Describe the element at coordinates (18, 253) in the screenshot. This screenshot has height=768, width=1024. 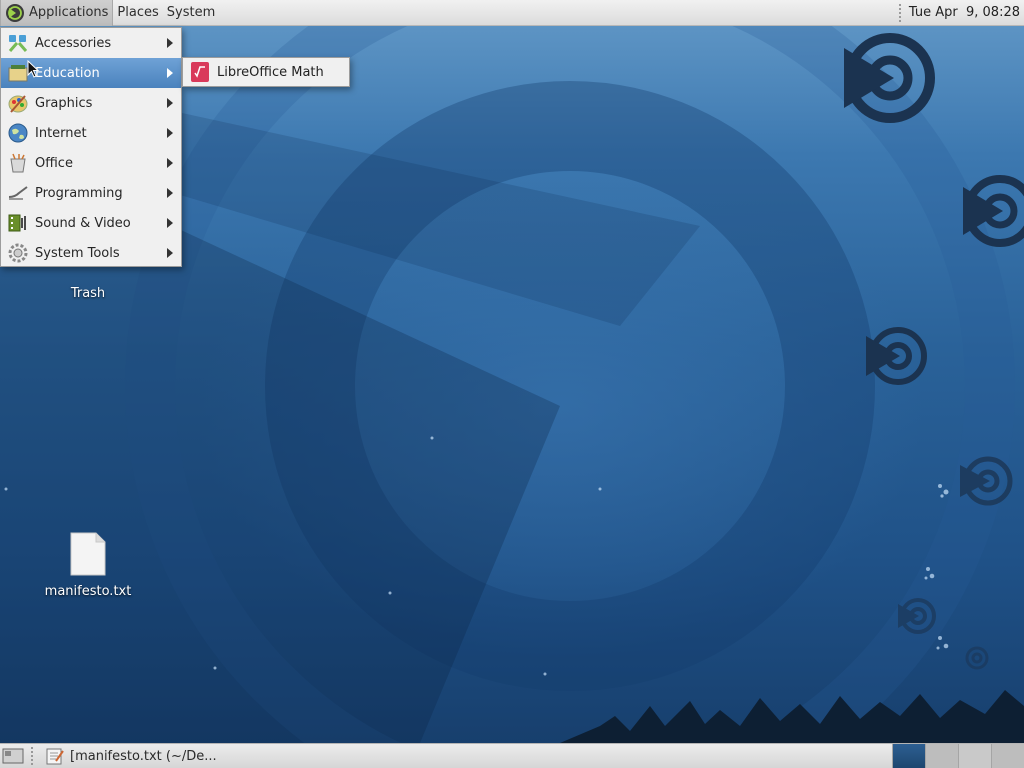
I see `system-tools-icon` at that location.